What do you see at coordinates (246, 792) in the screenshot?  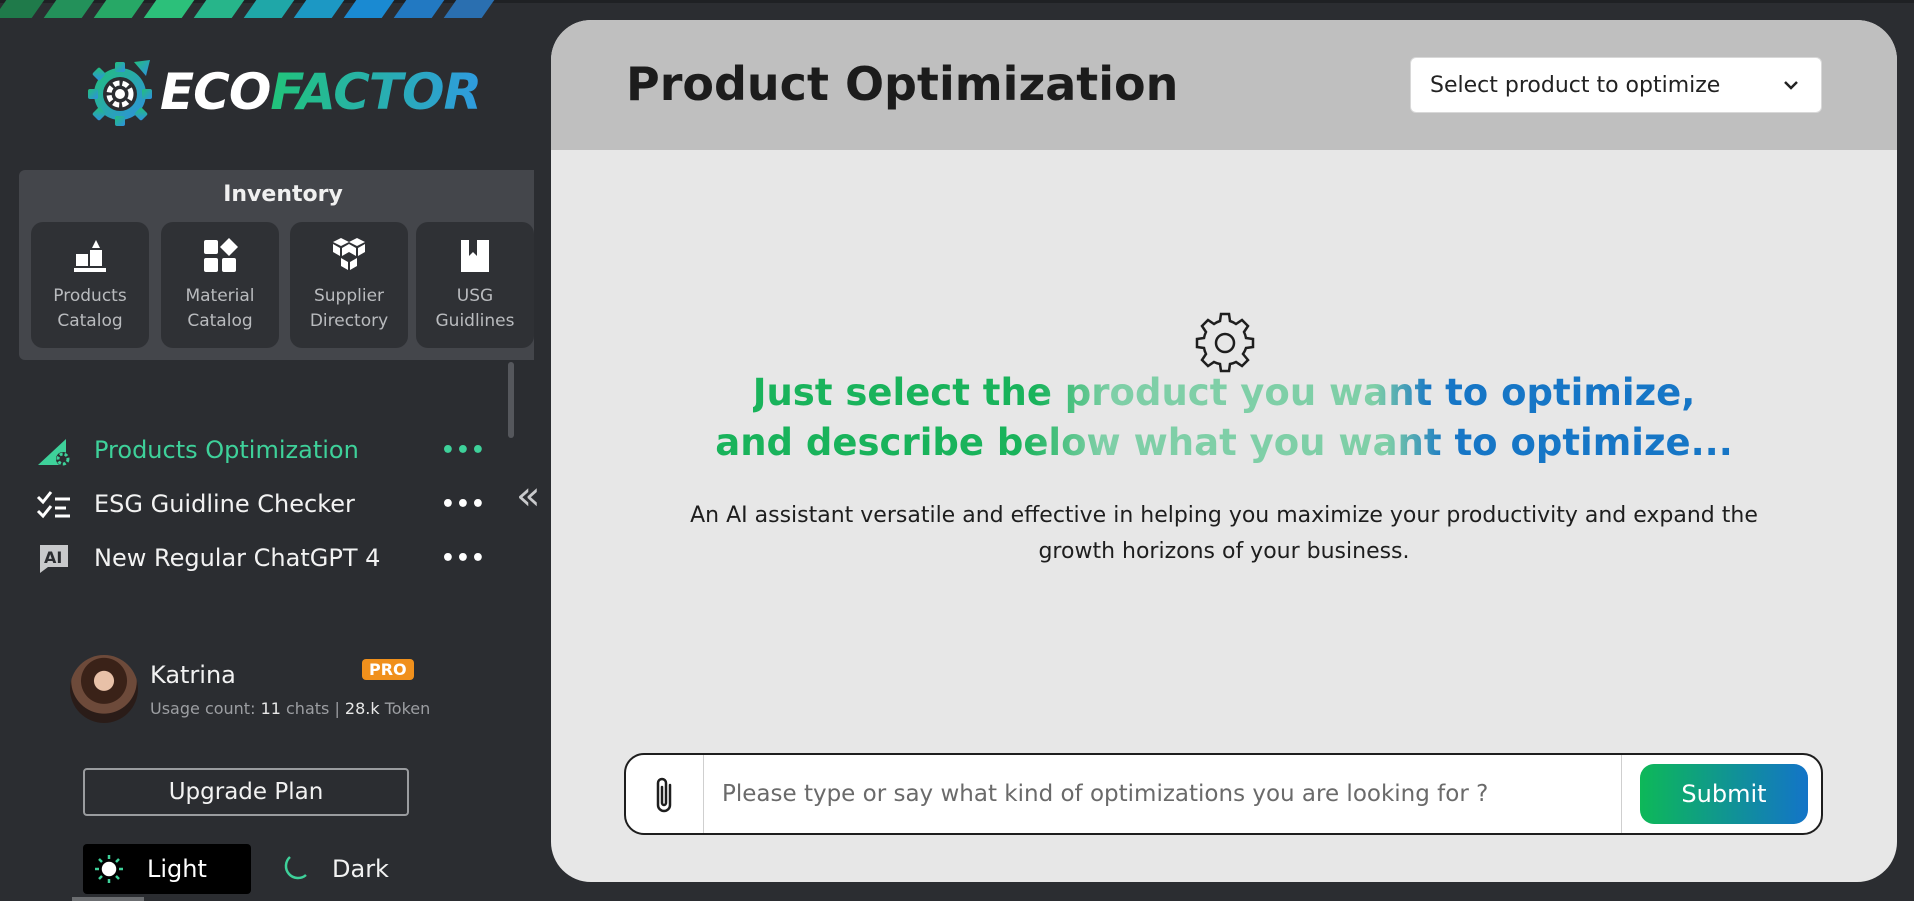 I see `upgrade-plan-button: Upgrade Plan` at bounding box center [246, 792].